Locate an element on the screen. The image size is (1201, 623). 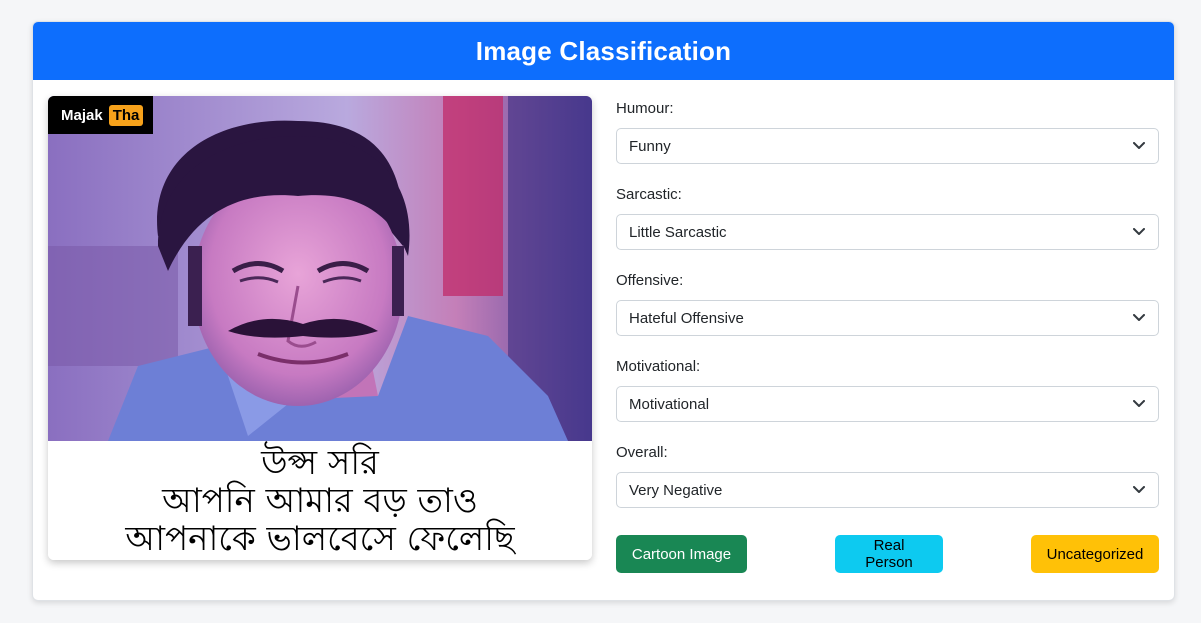
humour-value: Funny is located at coordinates (650, 146).